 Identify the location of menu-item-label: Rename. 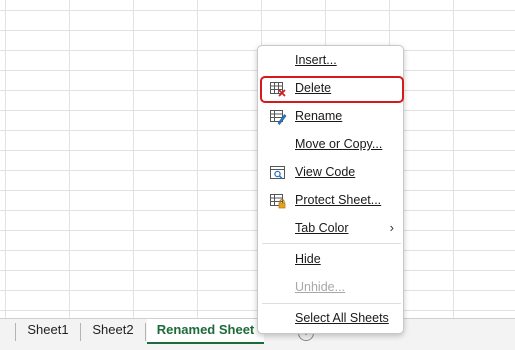
(319, 116).